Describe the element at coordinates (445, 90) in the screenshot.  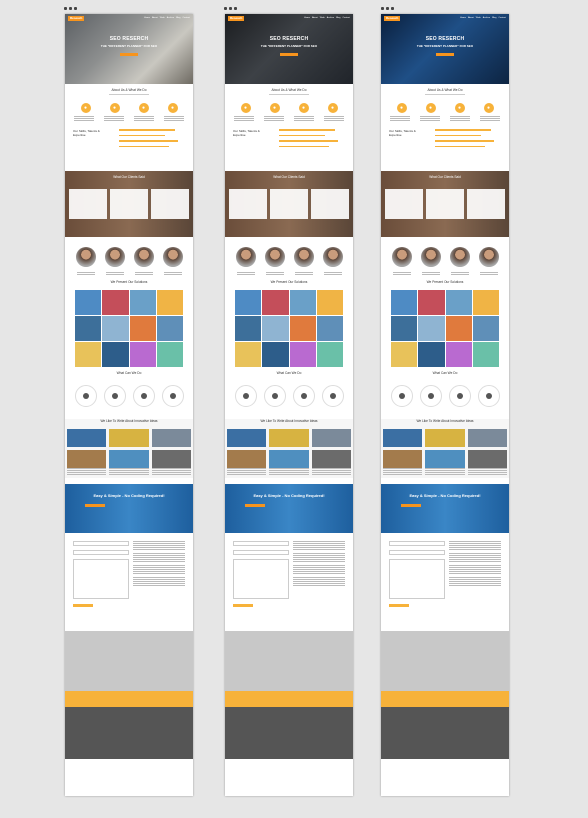
I see `about-title: About Us & What We Do` at that location.